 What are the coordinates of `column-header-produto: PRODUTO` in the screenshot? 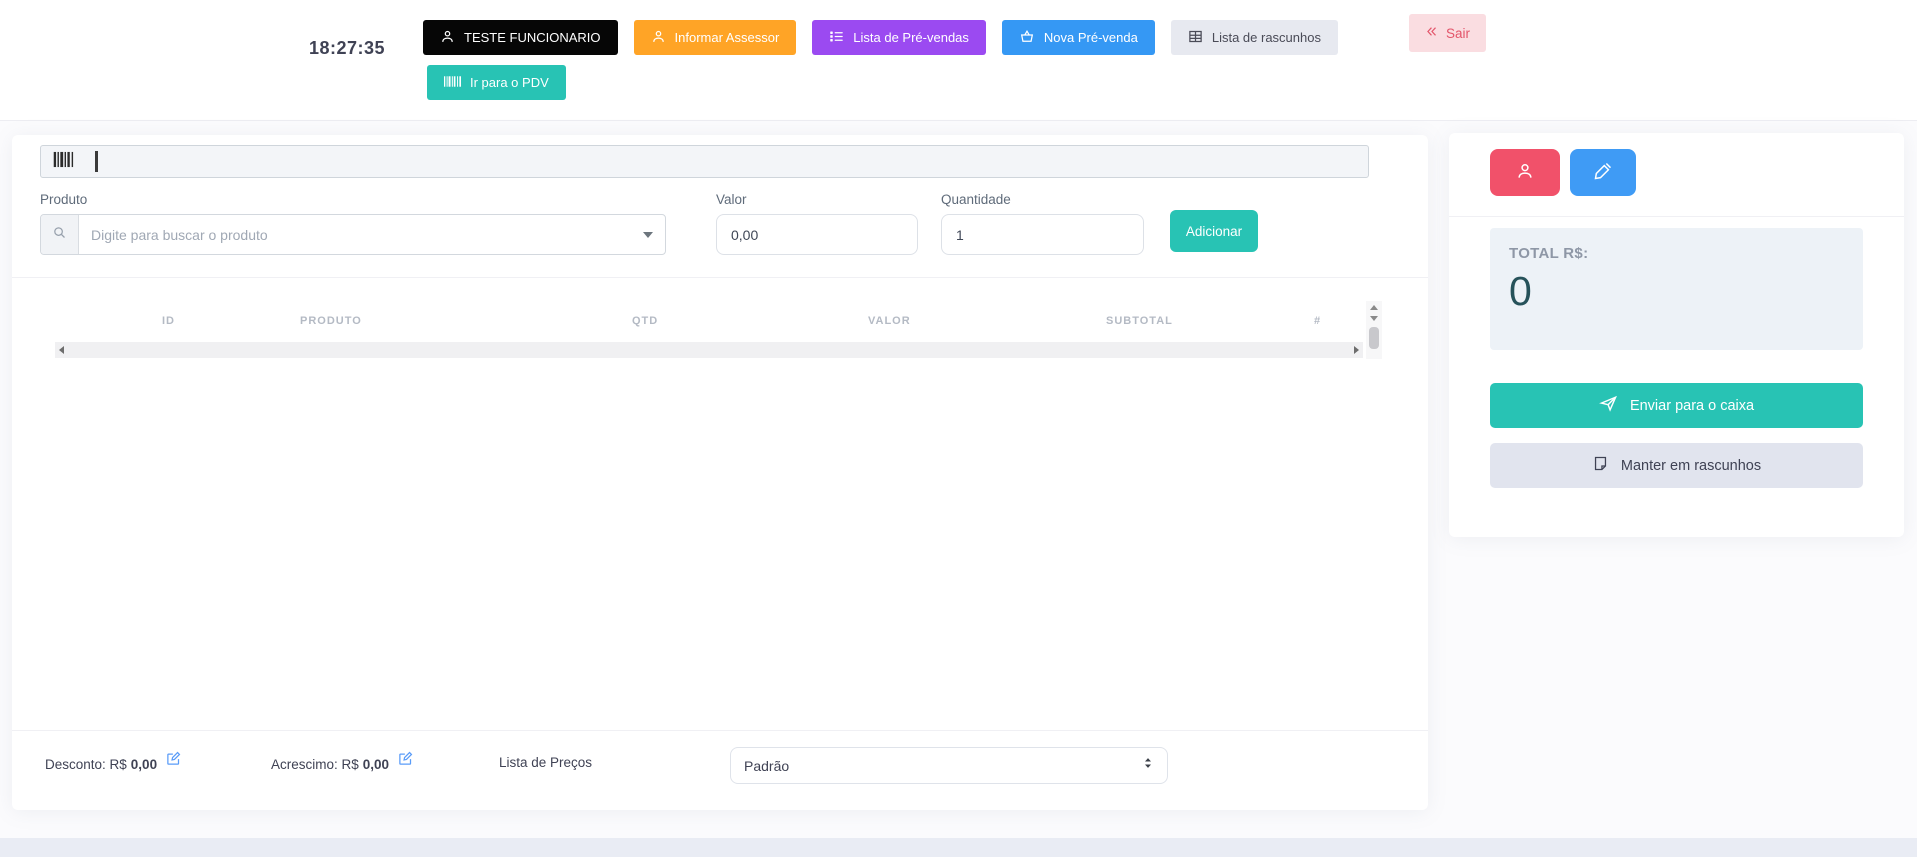 It's located at (331, 321).